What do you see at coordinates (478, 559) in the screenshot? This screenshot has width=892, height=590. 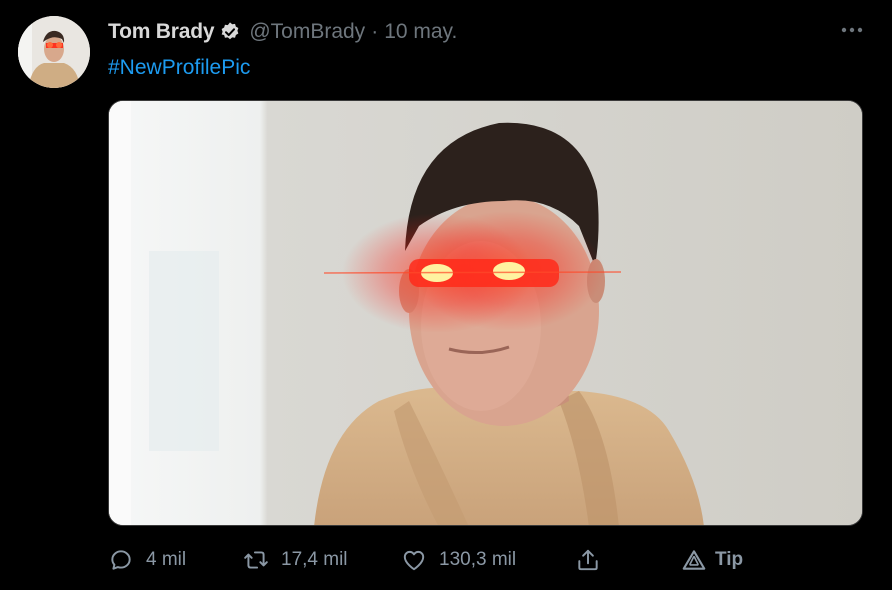 I see `like-count: 130,3 mil` at bounding box center [478, 559].